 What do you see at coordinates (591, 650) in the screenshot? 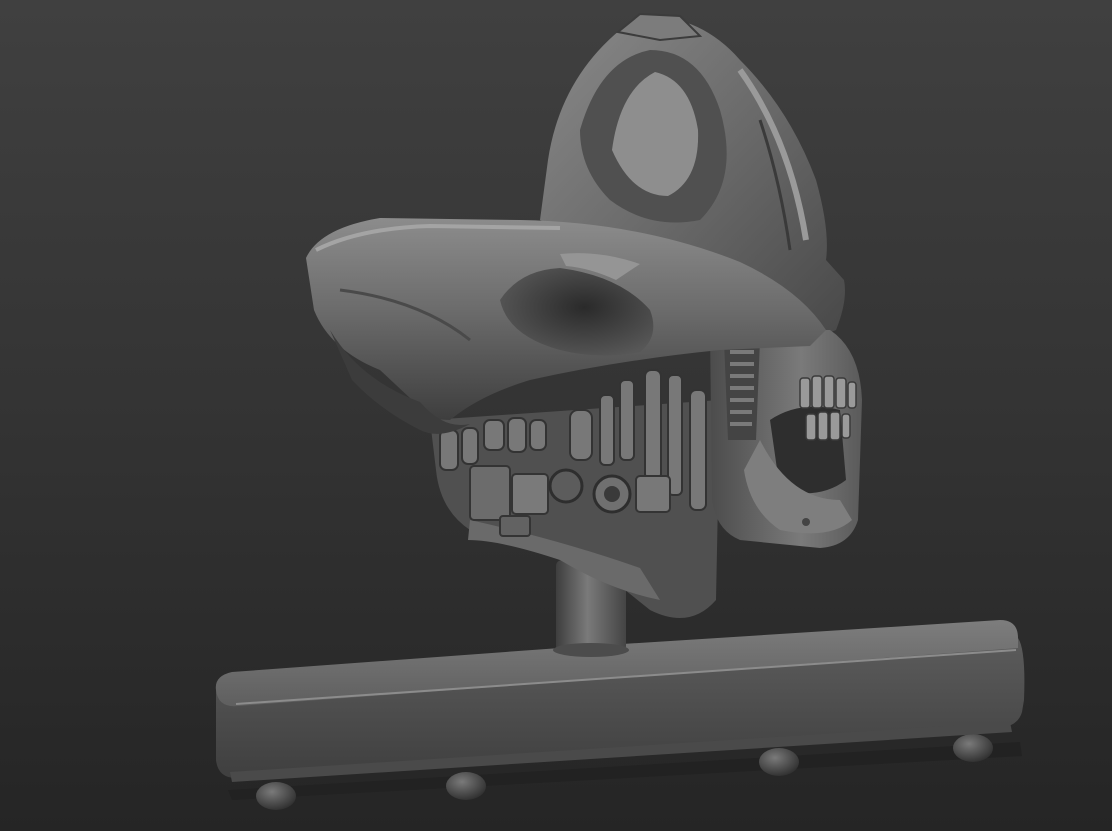
I see `pole-collar` at bounding box center [591, 650].